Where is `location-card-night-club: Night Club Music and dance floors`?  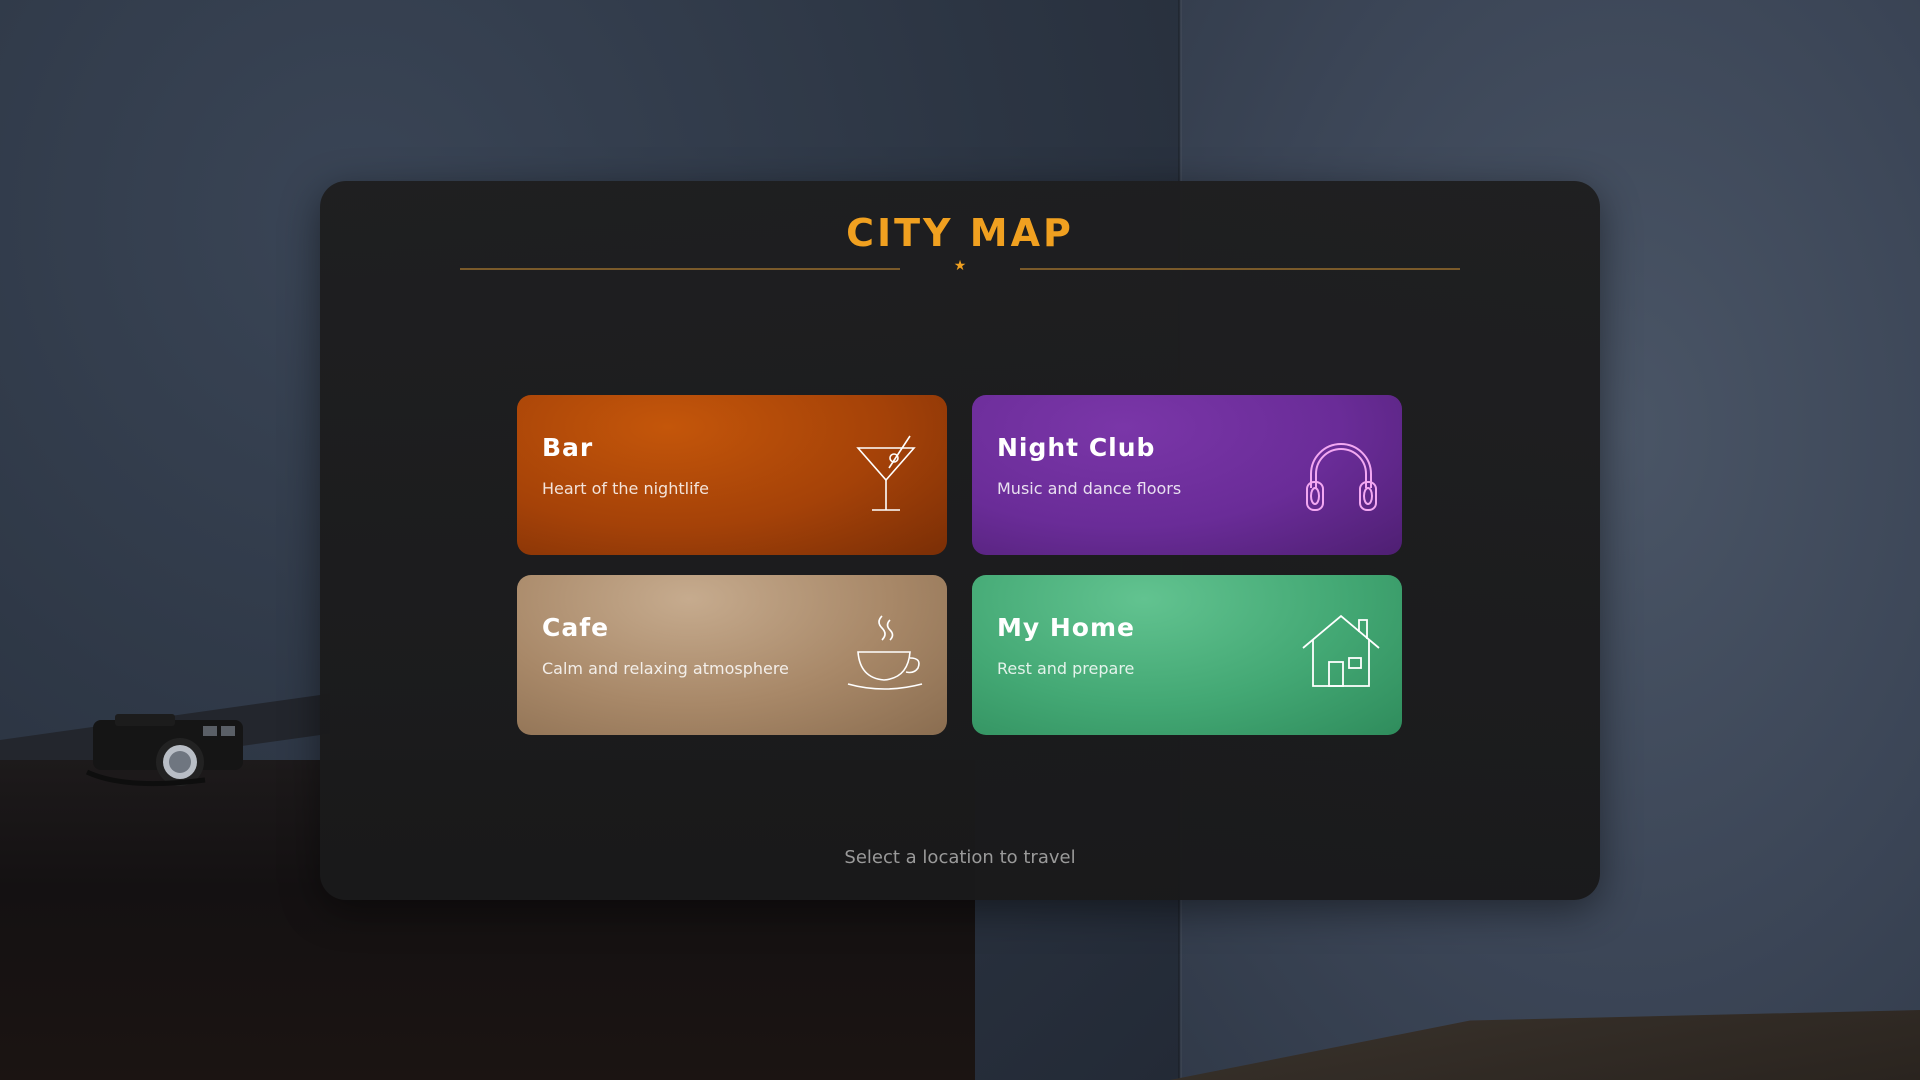
location-card-night-club: Night Club Music and dance floors is located at coordinates (1187, 475).